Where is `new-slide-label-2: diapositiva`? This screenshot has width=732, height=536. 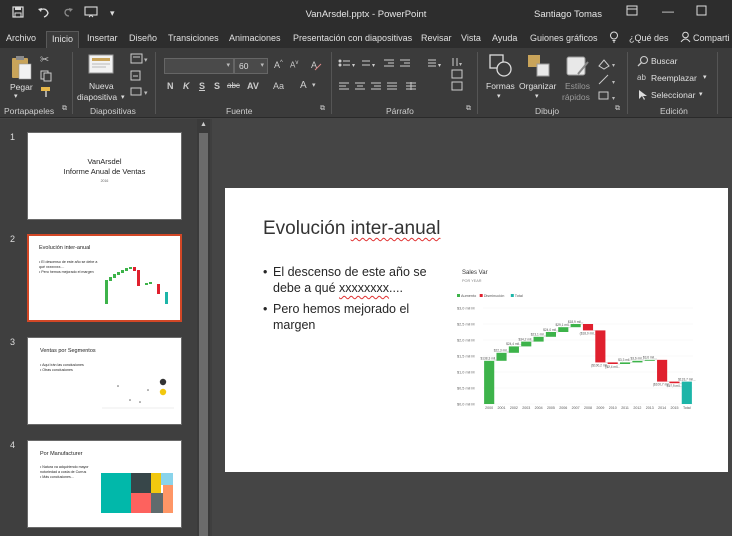
new-slide-label-2: diapositiva is located at coordinates (97, 97).